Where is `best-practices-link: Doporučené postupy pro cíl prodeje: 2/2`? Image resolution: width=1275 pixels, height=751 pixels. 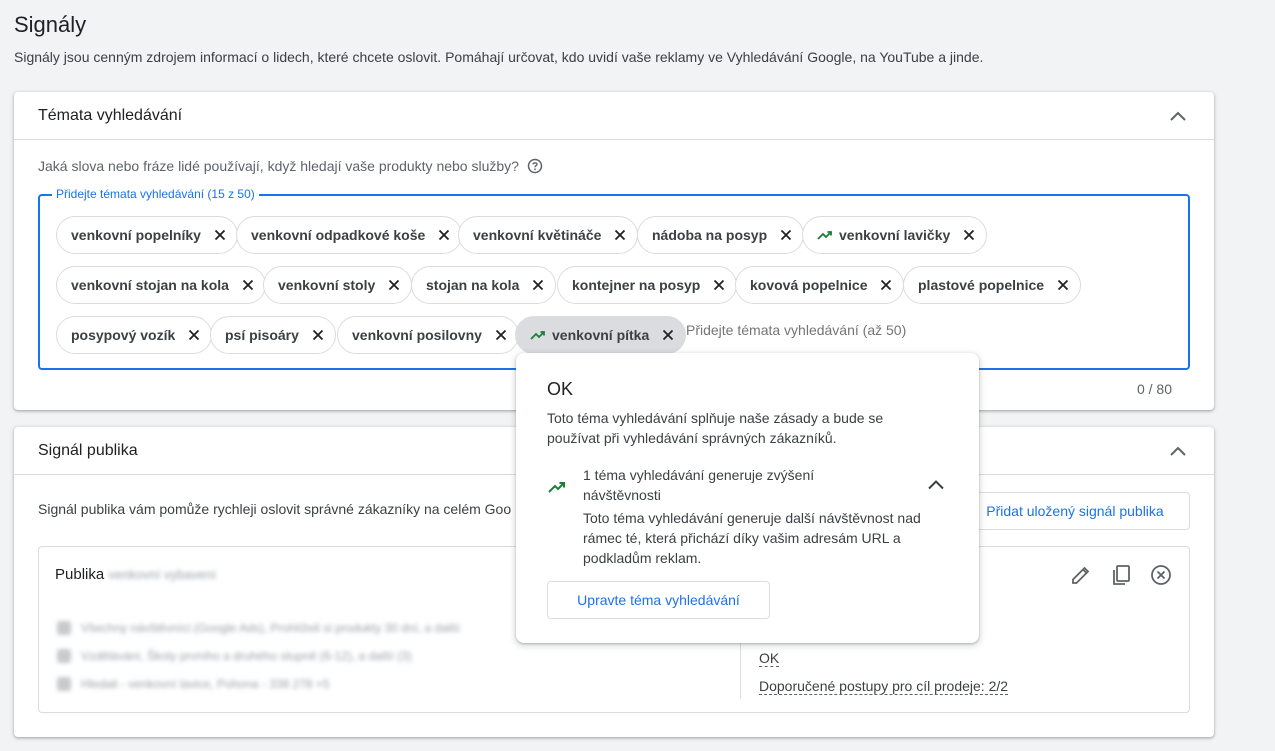 best-practices-link: Doporučené postupy pro cíl prodeje: 2/2 is located at coordinates (884, 686).